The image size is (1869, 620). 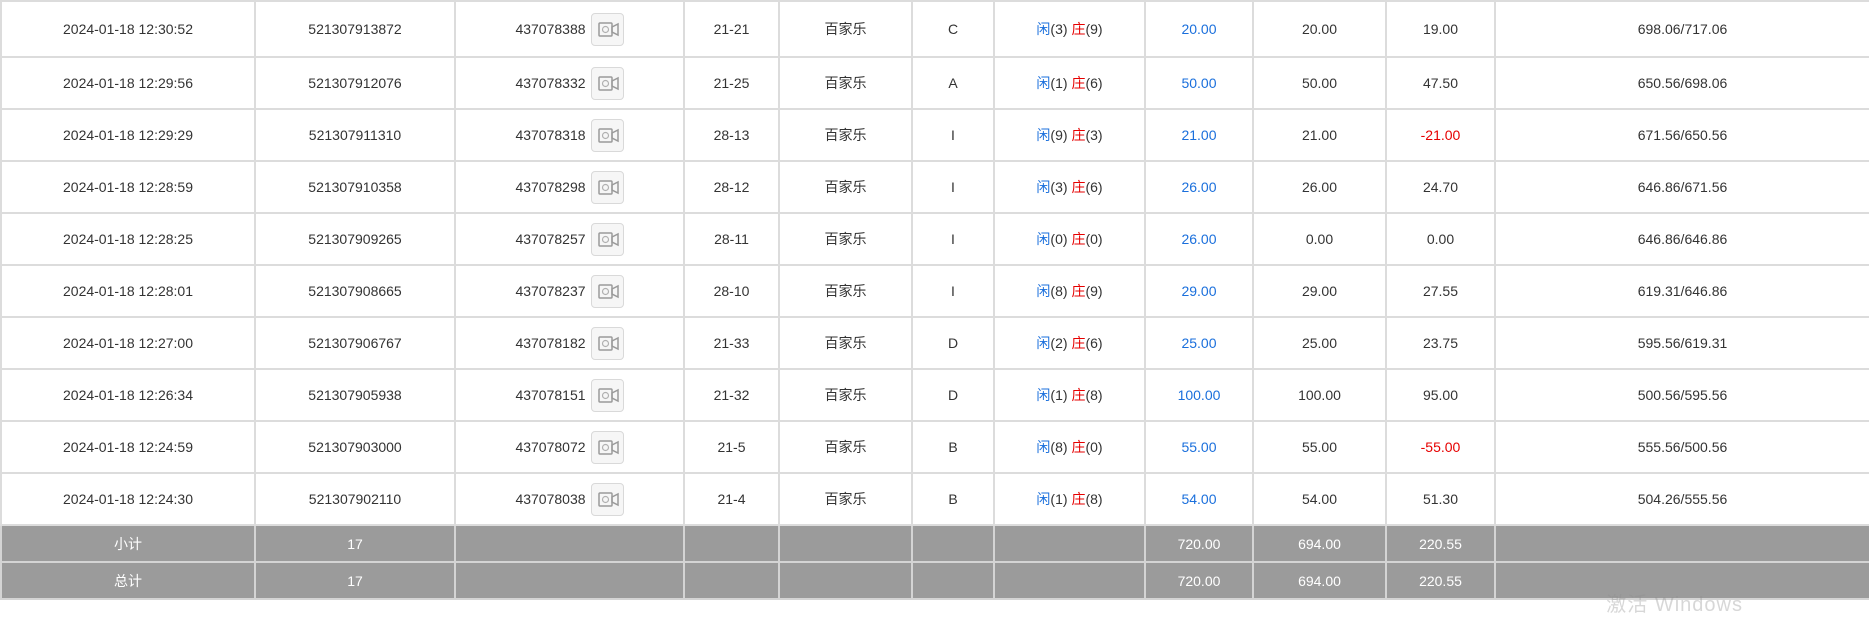 I want to click on table-number-cell: 21-4, so click(x=731, y=499).